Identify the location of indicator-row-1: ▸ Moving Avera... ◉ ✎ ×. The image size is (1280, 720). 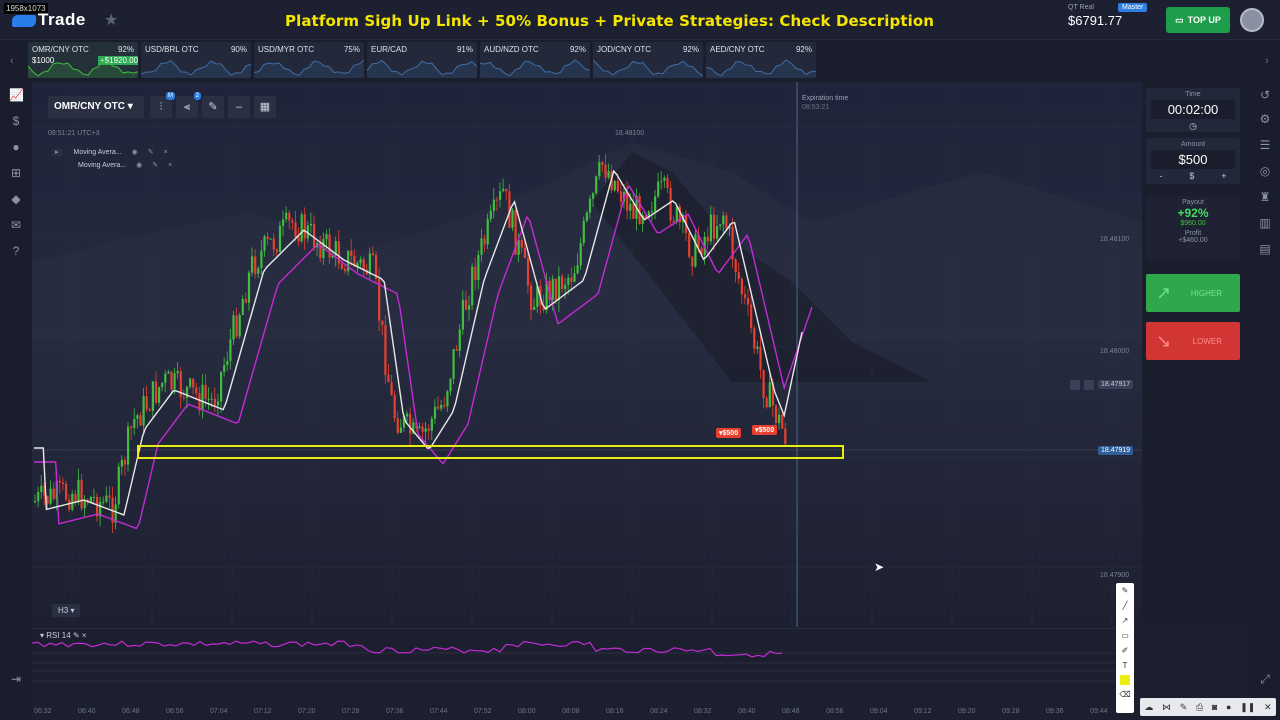
(110, 152).